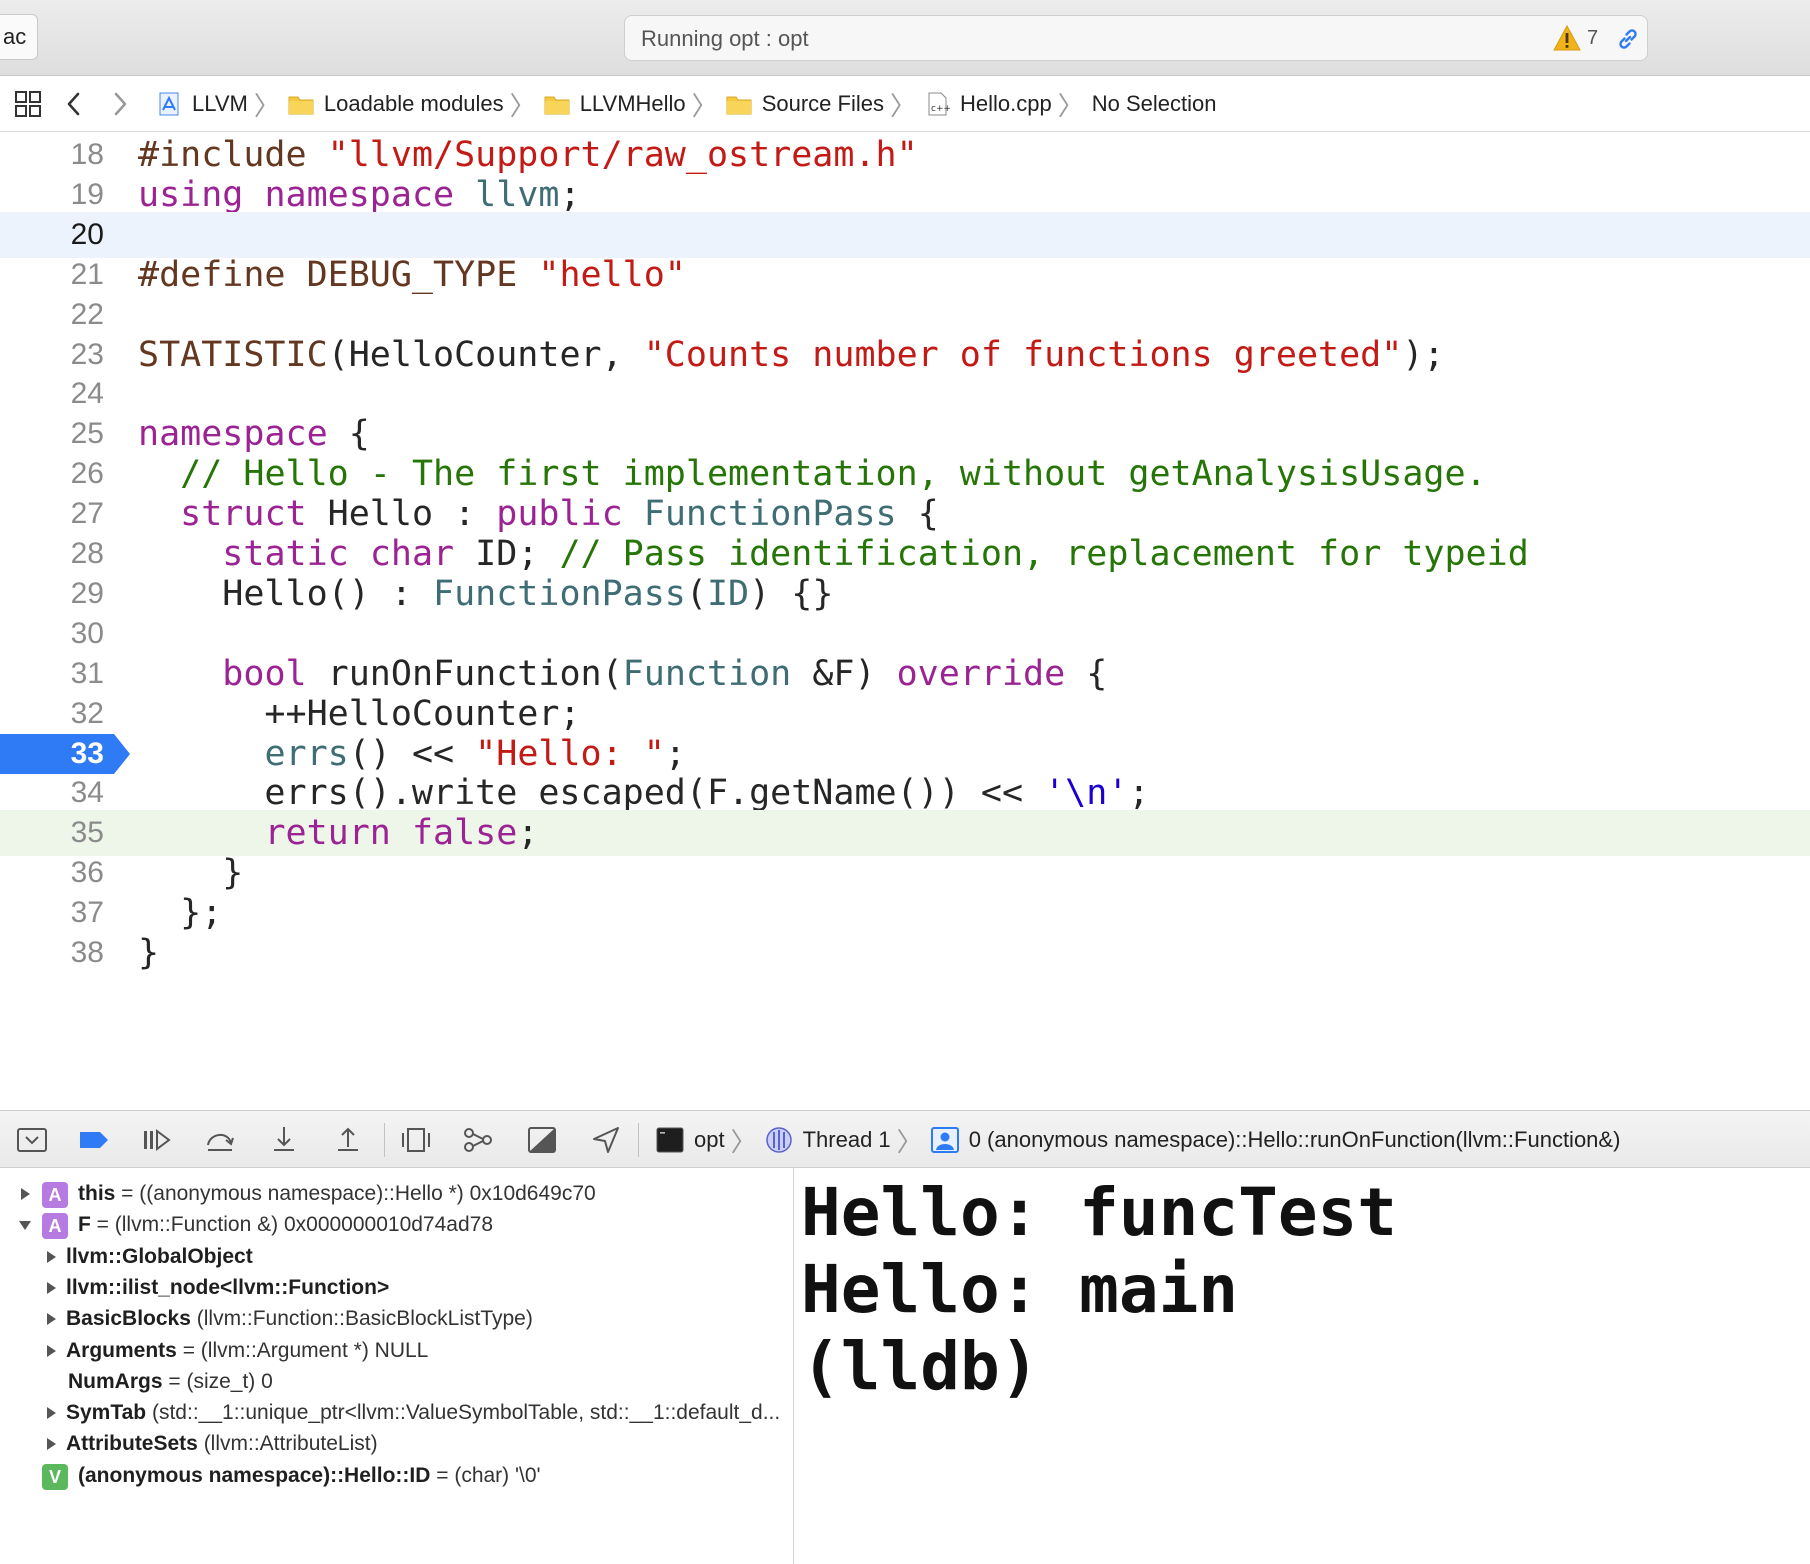 Image resolution: width=1810 pixels, height=1564 pixels. What do you see at coordinates (384, 1140) in the screenshot?
I see `toolbar-divider` at bounding box center [384, 1140].